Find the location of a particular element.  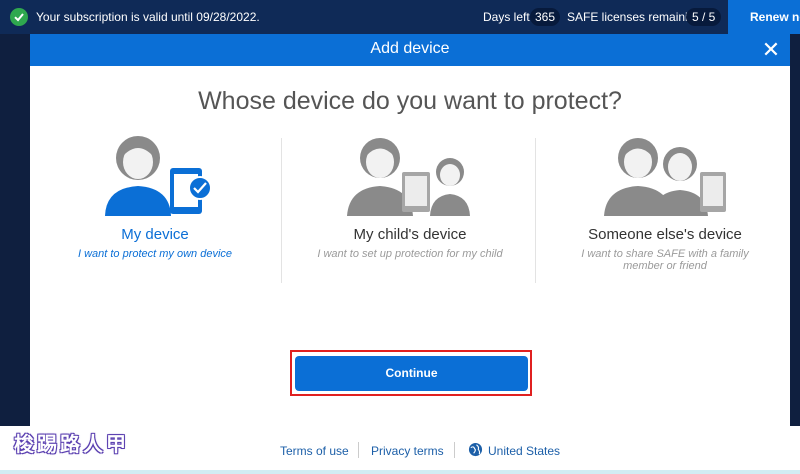

privacy-terms-link: Privacy terms is located at coordinates (407, 451).